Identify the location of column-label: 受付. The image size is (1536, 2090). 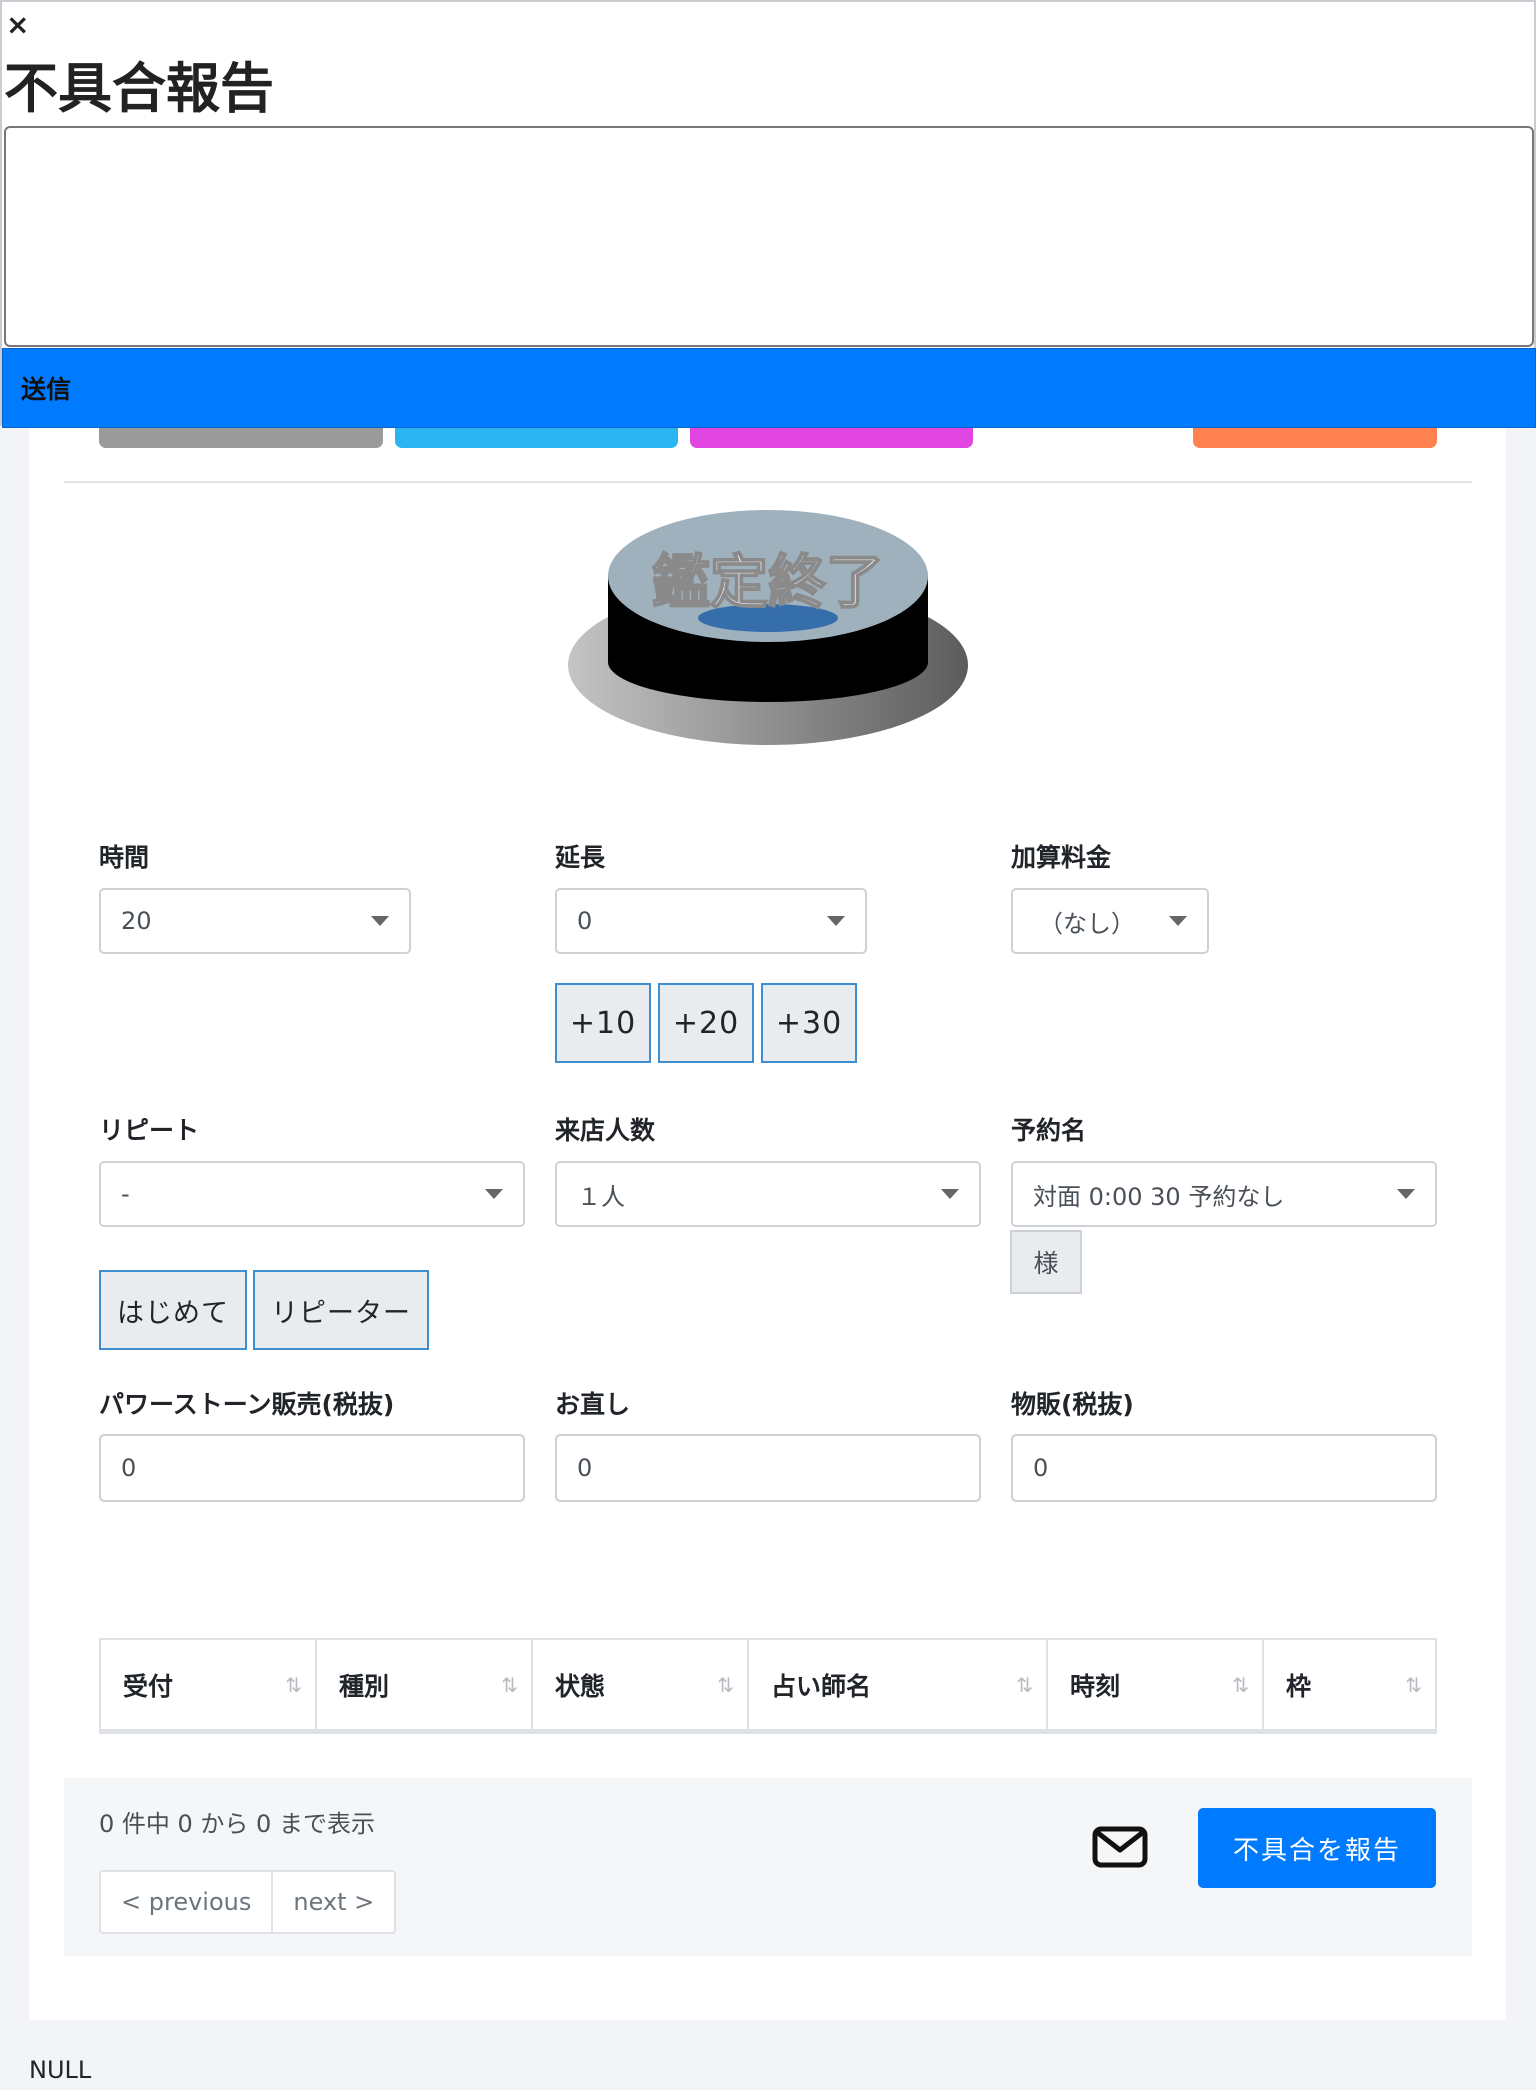
(148, 1686).